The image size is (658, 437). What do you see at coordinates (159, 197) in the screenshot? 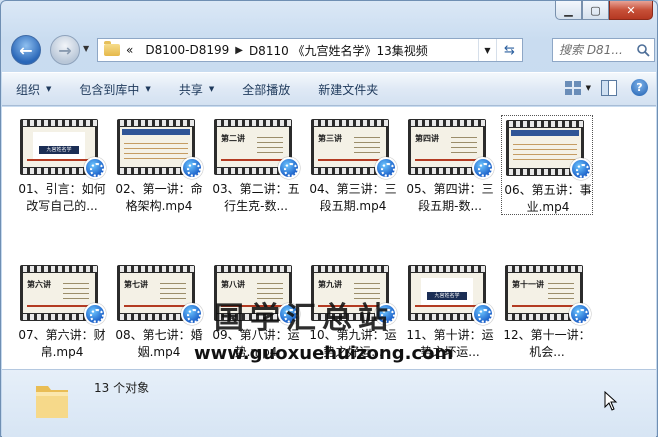
I see `file-name: 02、第一讲：命格架构.mp4` at bounding box center [159, 197].